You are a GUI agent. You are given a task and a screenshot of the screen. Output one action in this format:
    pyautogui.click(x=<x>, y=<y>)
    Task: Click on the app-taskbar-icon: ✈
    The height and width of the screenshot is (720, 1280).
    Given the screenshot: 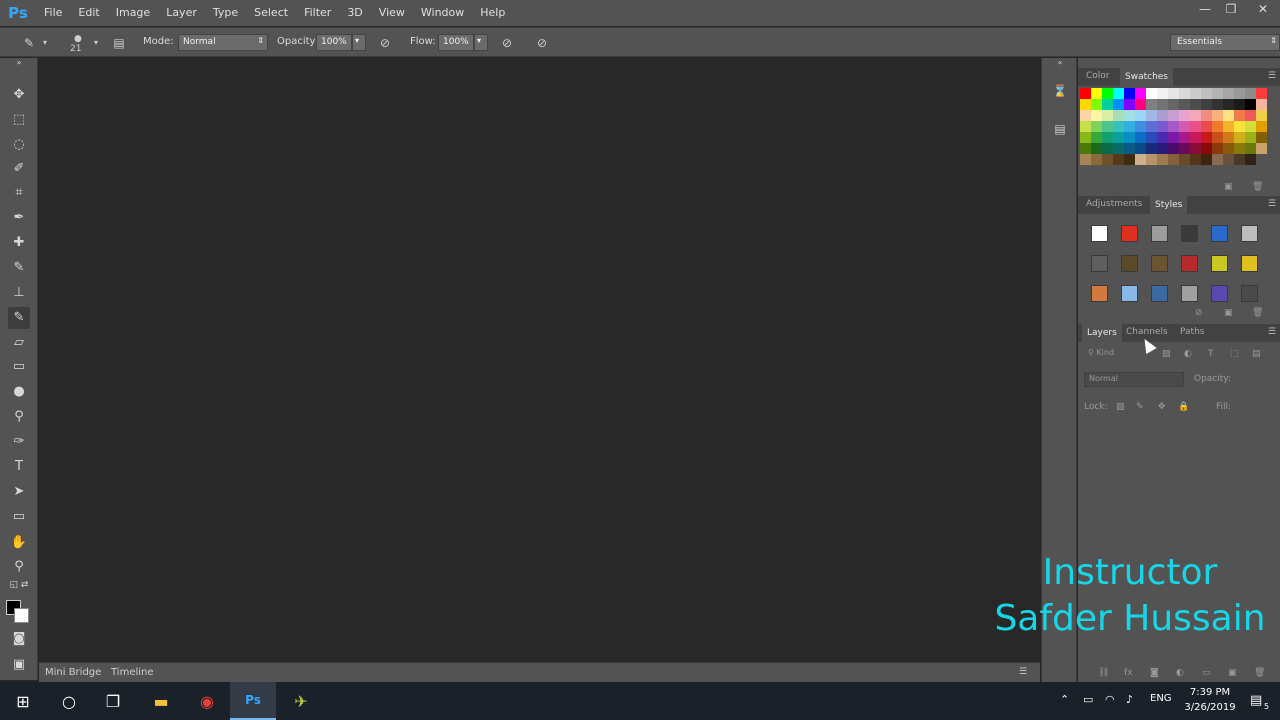 What is the action you would take?
    pyautogui.click(x=301, y=701)
    